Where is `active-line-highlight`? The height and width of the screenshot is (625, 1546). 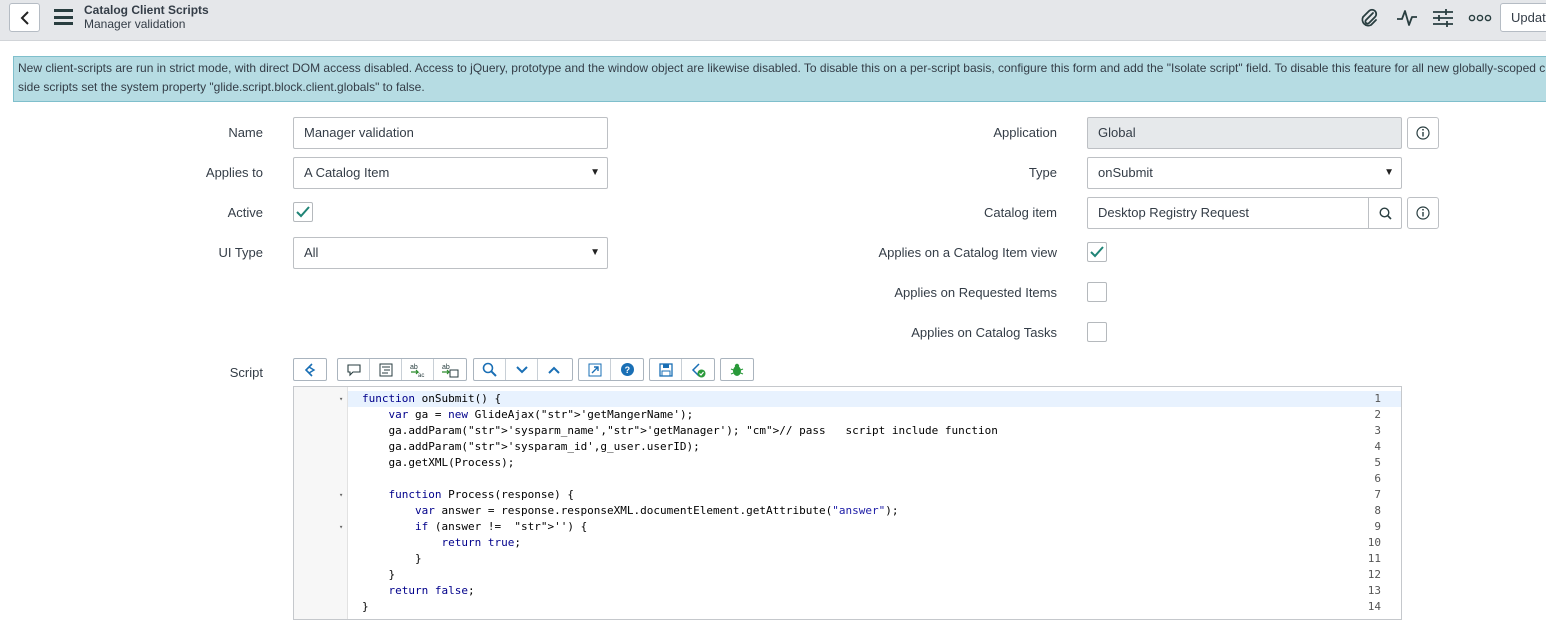 active-line-highlight is located at coordinates (874, 399).